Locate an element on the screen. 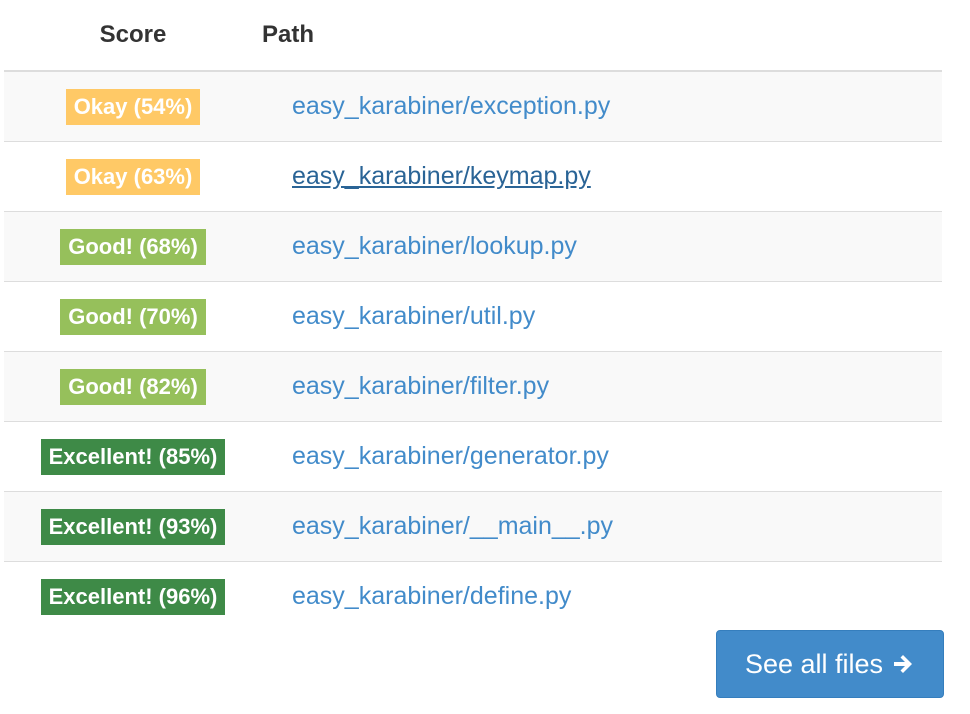 This screenshot has width=970, height=714. file-link: easy_karabiner/util.py is located at coordinates (413, 316).